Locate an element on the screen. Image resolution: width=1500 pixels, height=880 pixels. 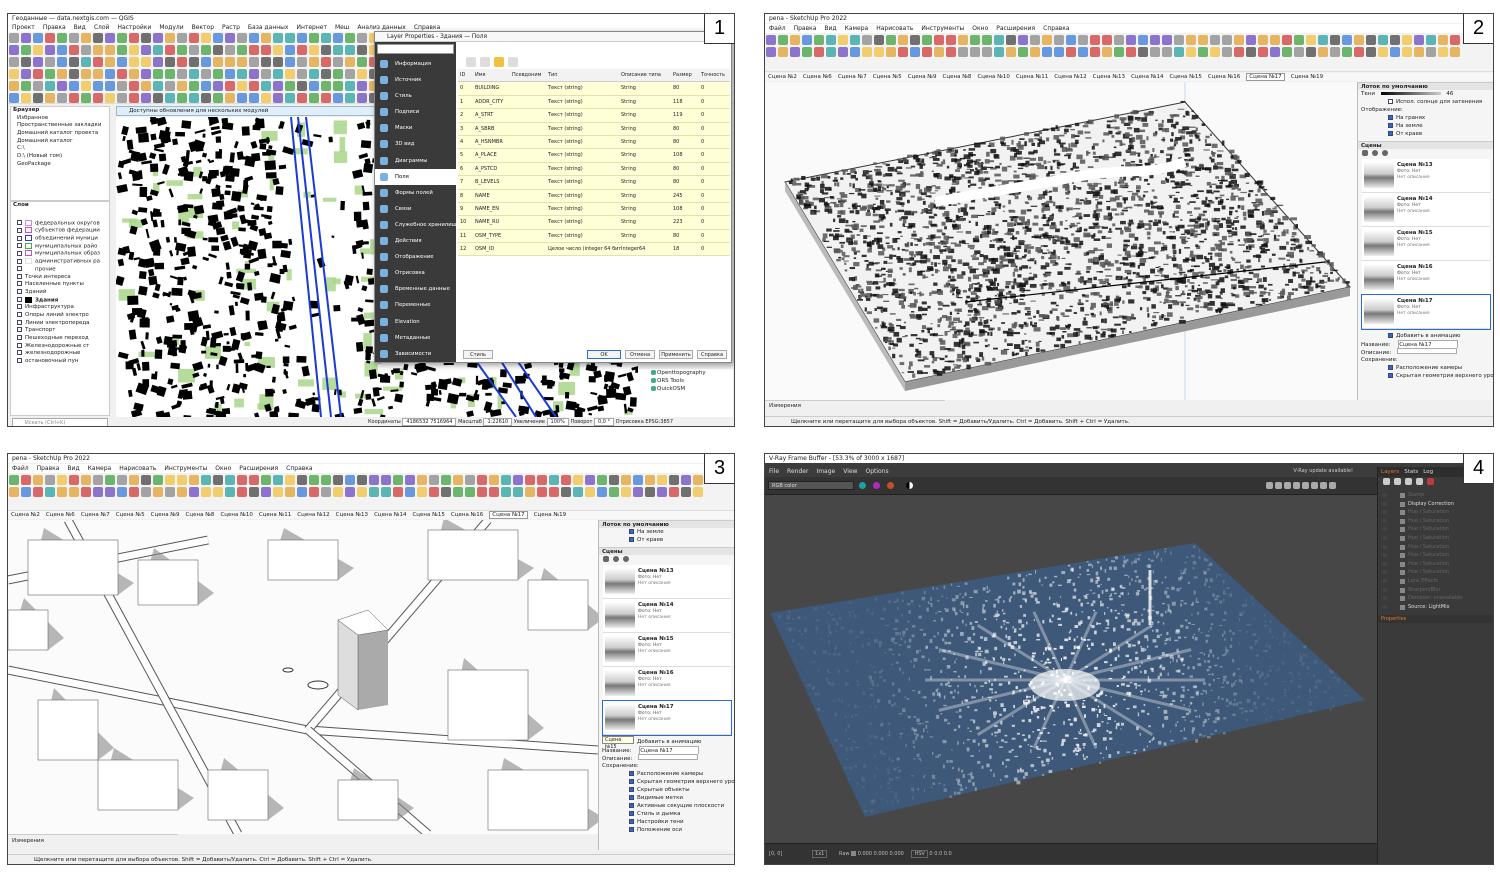
option-row: От краев is located at coordinates (666, 540).